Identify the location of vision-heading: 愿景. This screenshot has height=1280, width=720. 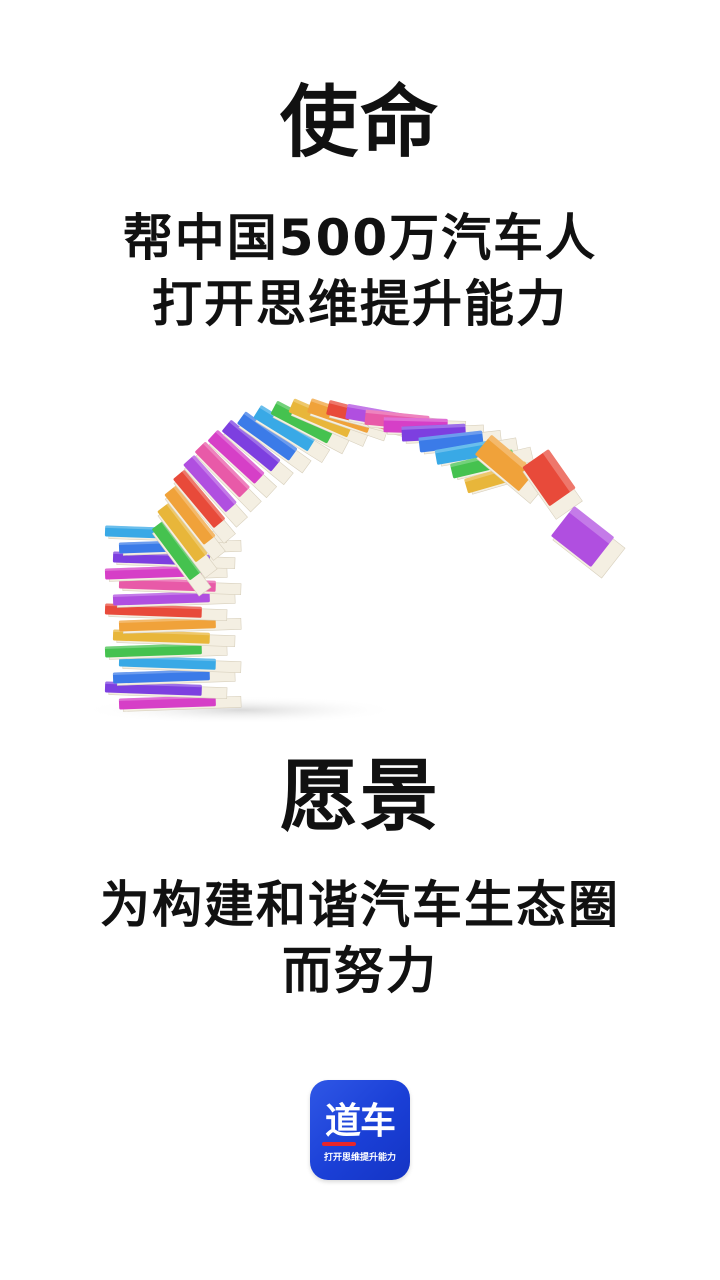
(359, 797).